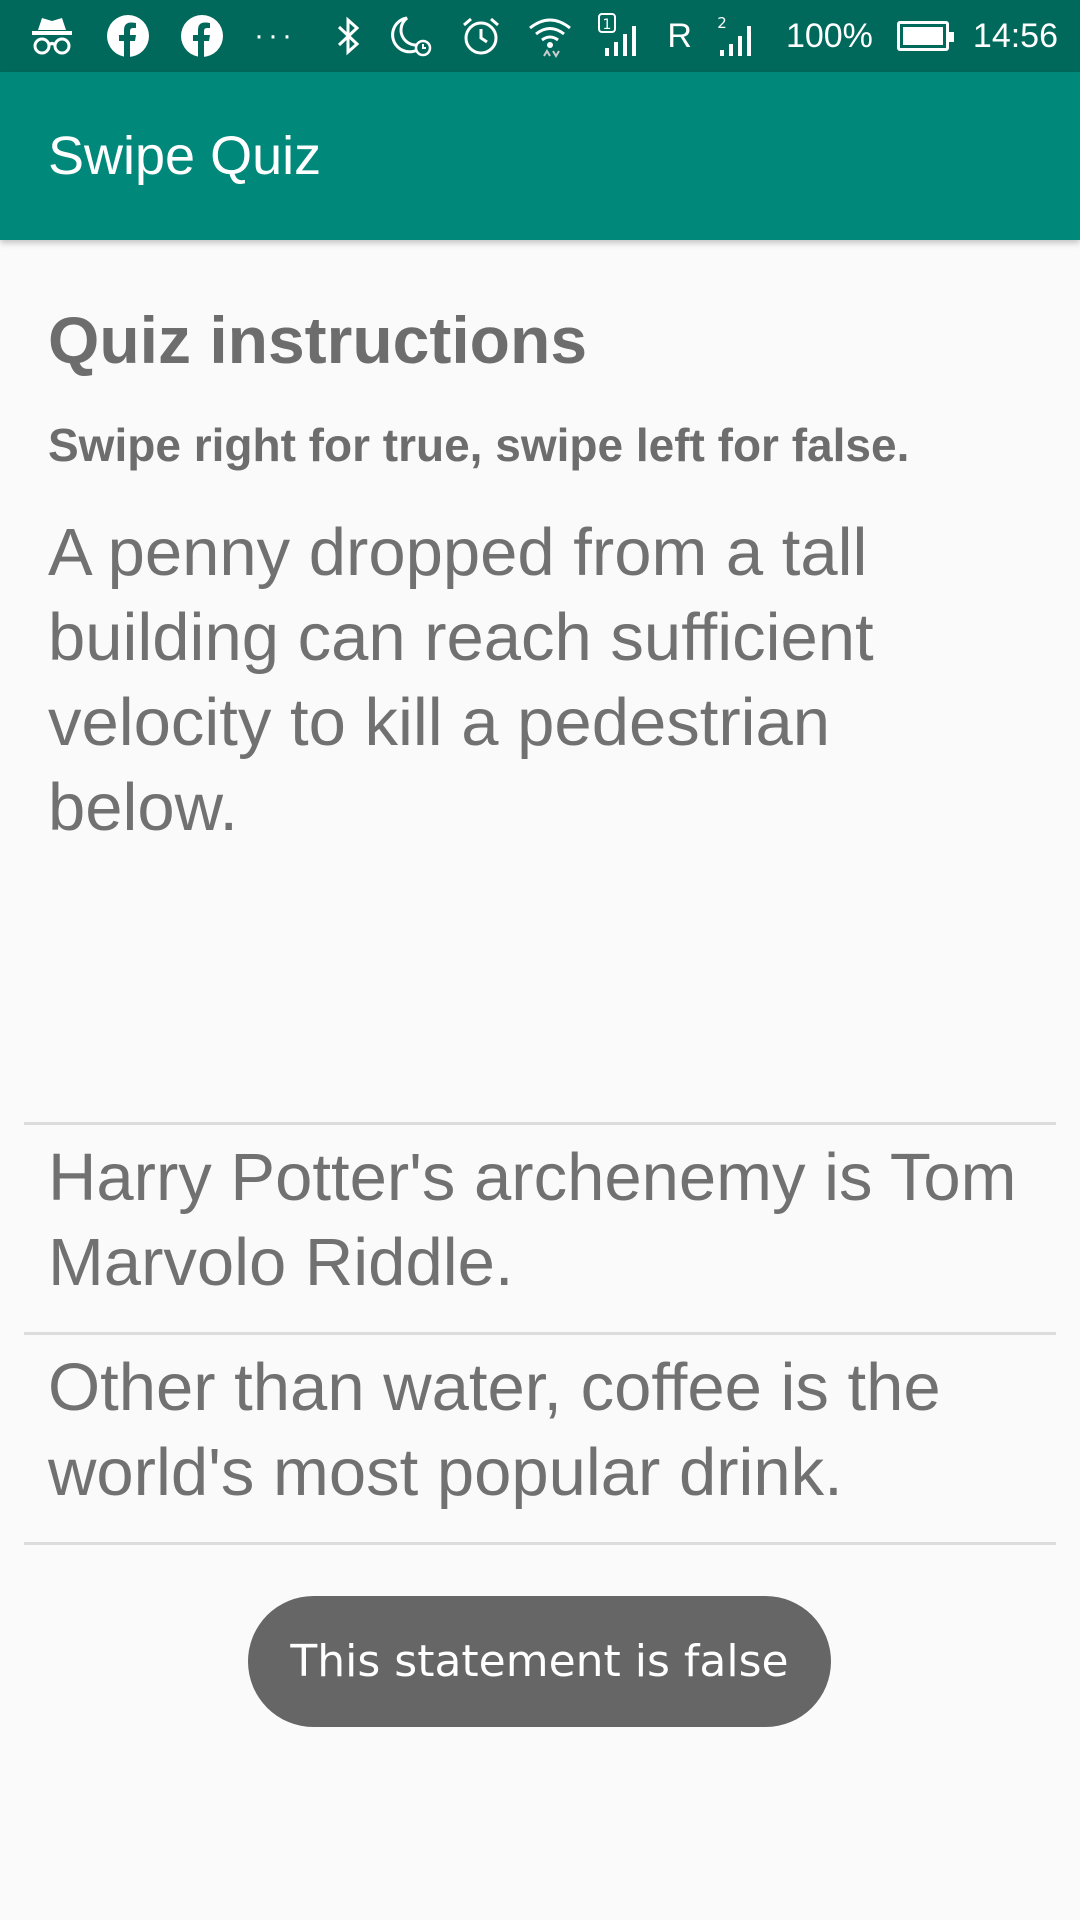  What do you see at coordinates (607, 25) in the screenshot?
I see `sim1-label: 1` at bounding box center [607, 25].